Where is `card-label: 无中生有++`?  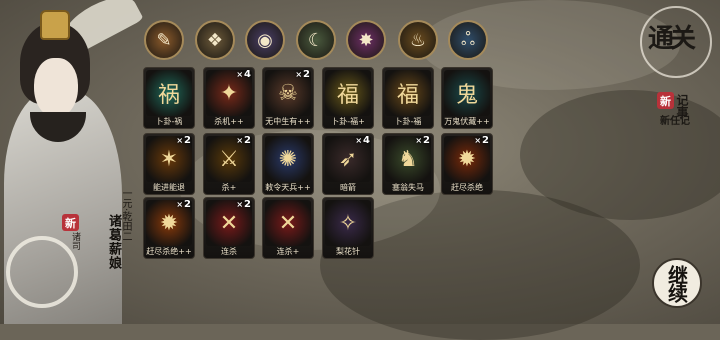 card-label: 无中生有++ is located at coordinates (288, 121).